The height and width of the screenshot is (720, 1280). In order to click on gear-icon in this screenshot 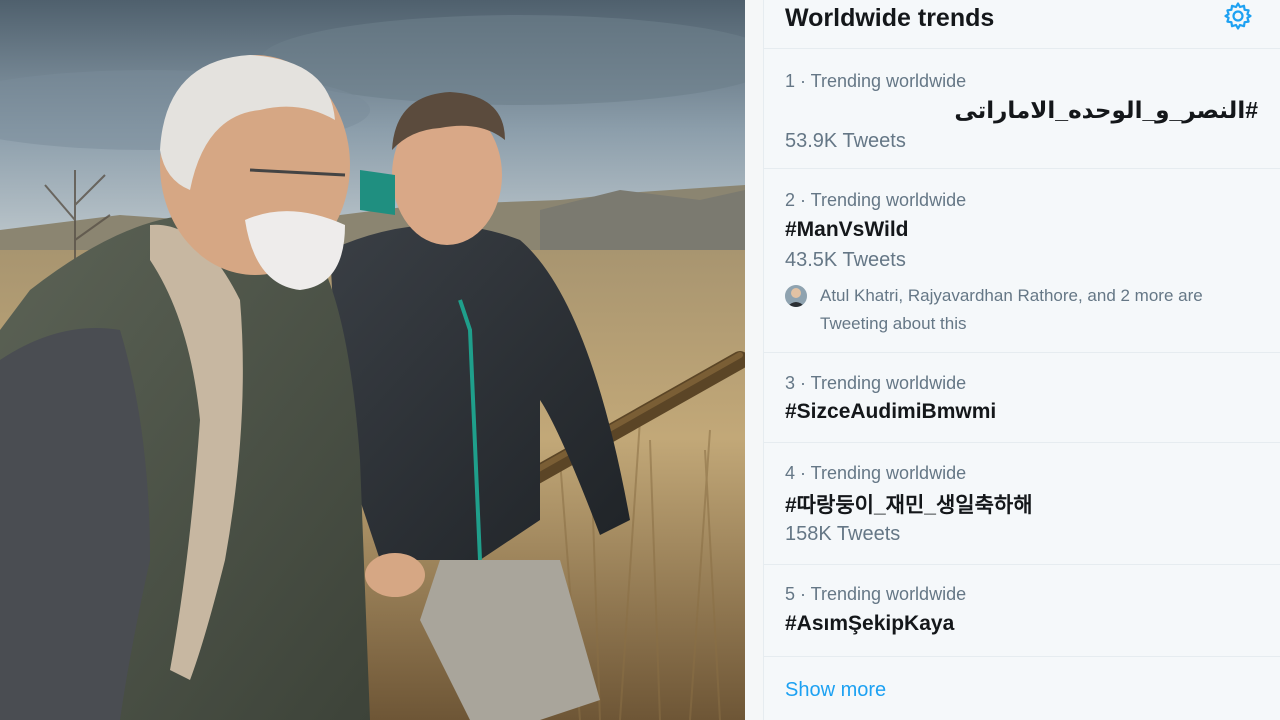, I will do `click(1238, 16)`.